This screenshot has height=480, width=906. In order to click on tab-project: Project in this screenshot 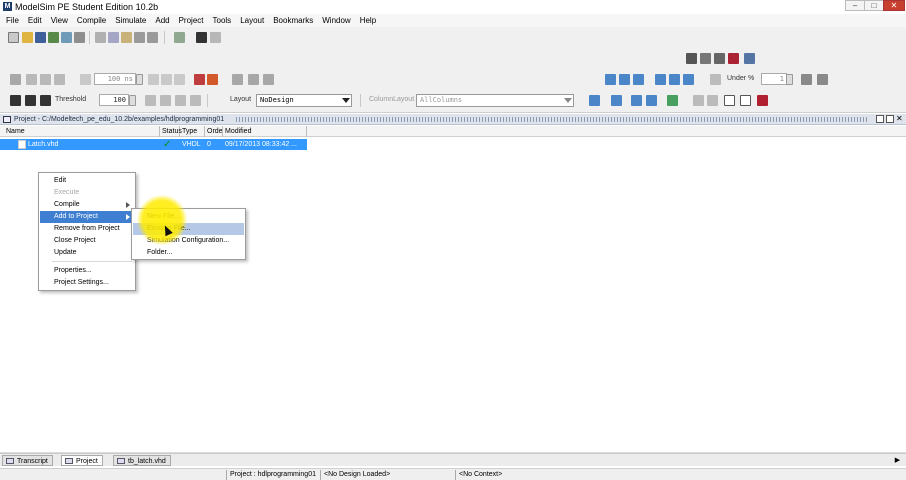, I will do `click(82, 460)`.